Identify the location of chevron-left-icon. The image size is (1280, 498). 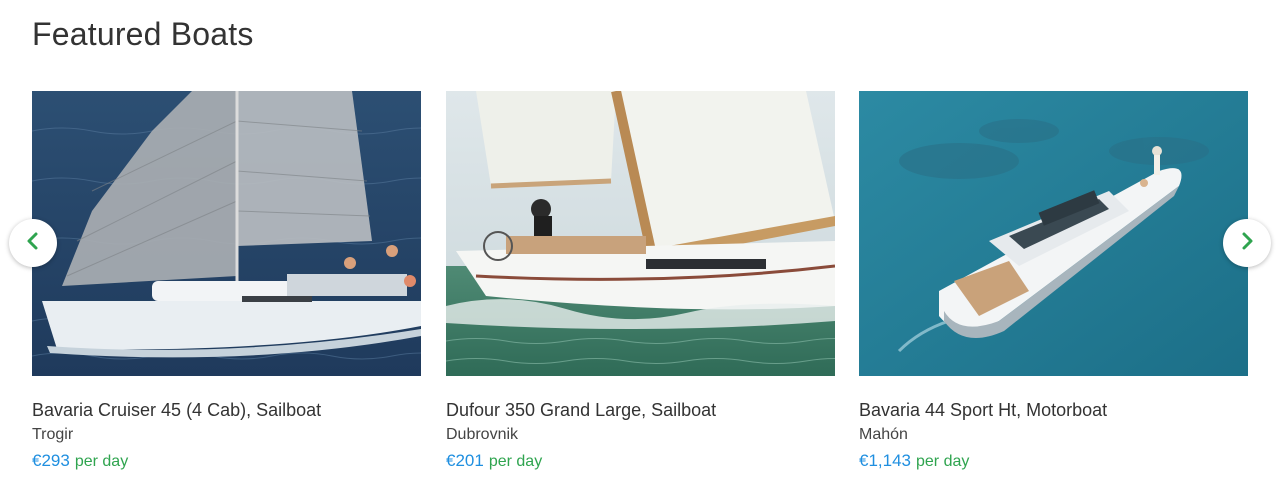
(33, 243).